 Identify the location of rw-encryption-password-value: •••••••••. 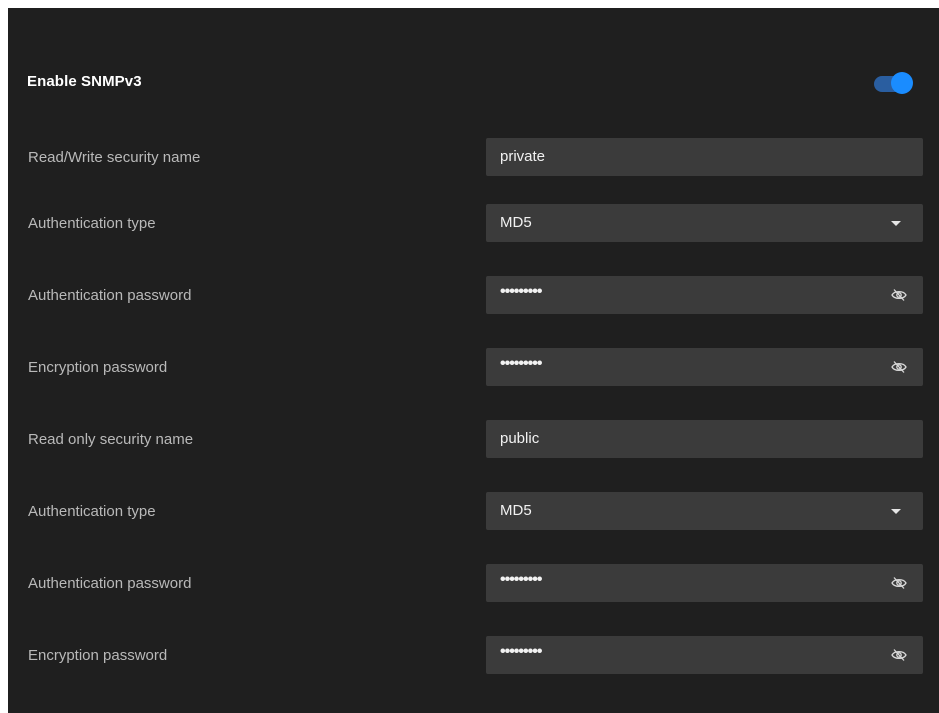
(521, 363).